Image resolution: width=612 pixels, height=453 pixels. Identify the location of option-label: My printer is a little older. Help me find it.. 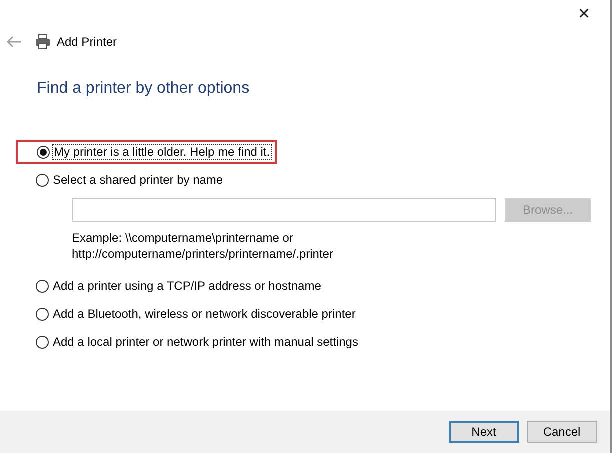
(162, 152).